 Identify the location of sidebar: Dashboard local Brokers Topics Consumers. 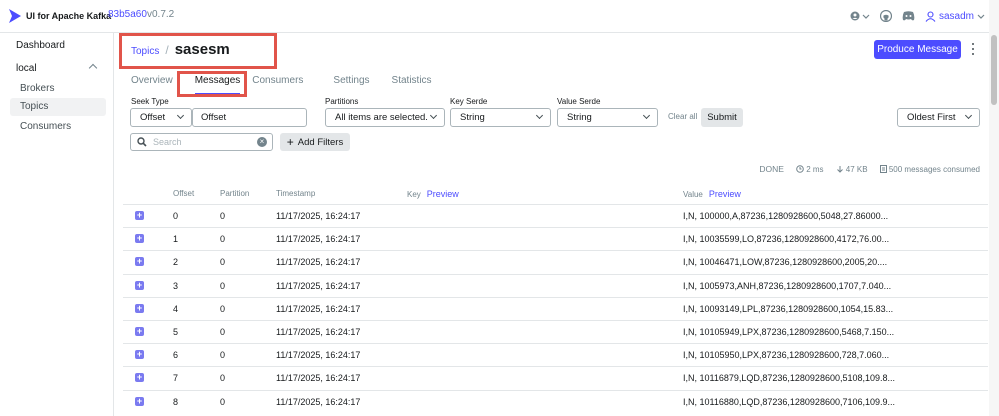
(57, 224).